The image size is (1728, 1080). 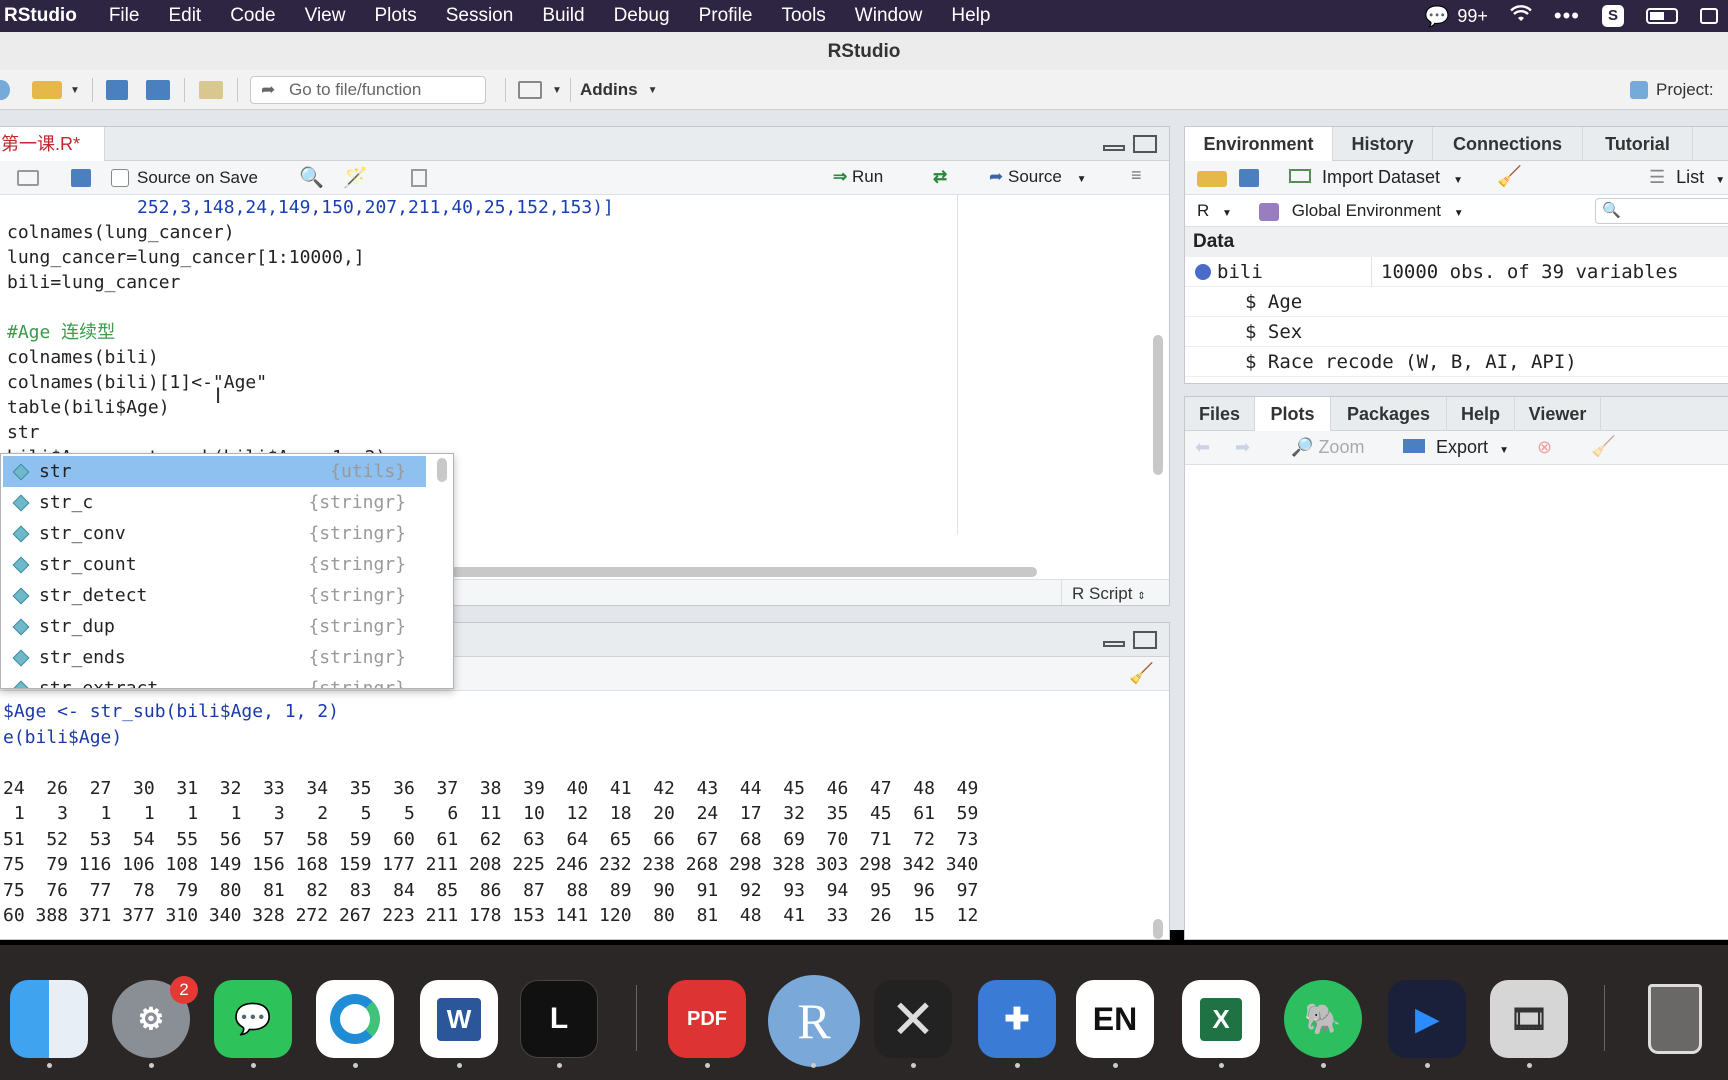 I want to click on menu-file: File, so click(x=124, y=16).